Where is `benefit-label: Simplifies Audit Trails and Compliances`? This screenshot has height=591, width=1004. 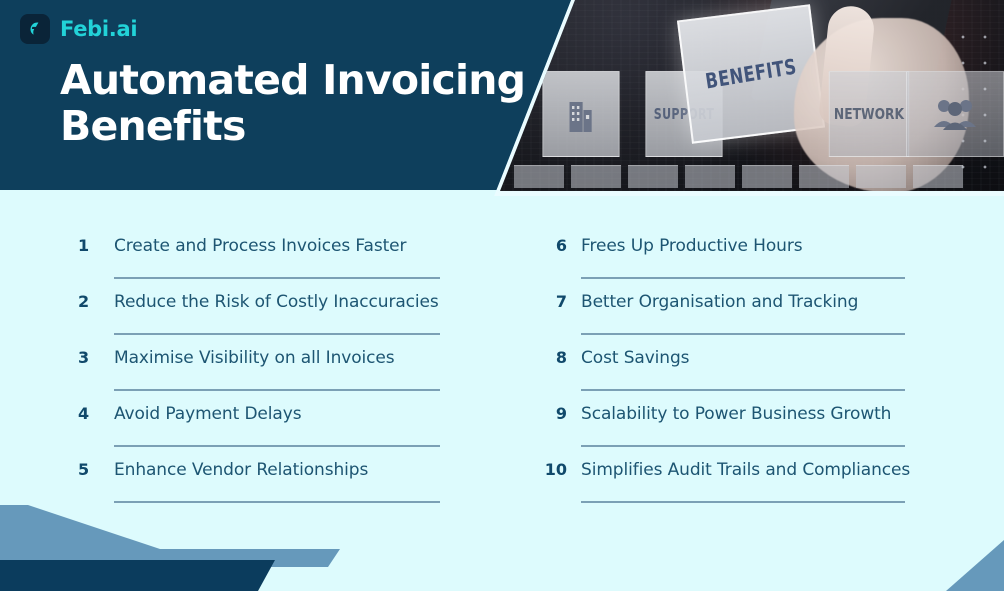
benefit-label: Simplifies Audit Trails and Compliances is located at coordinates (746, 470).